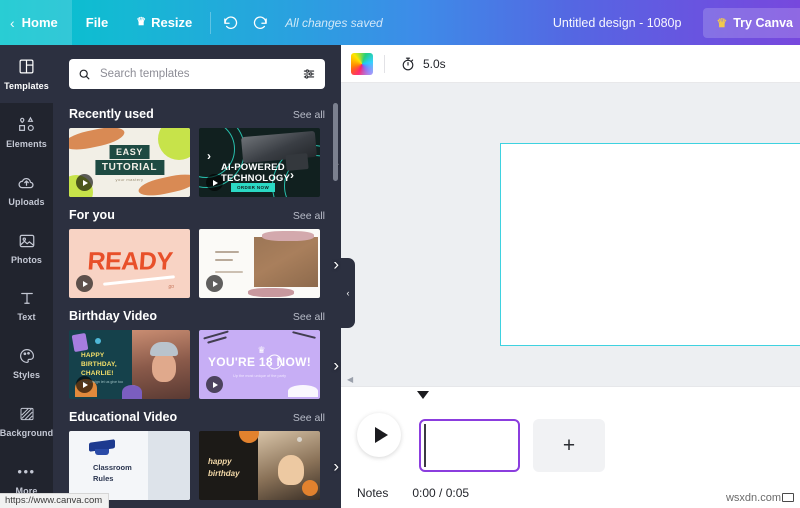  Describe the element at coordinates (26, 74) in the screenshot. I see `sidebar-item-templates: Templates` at that location.